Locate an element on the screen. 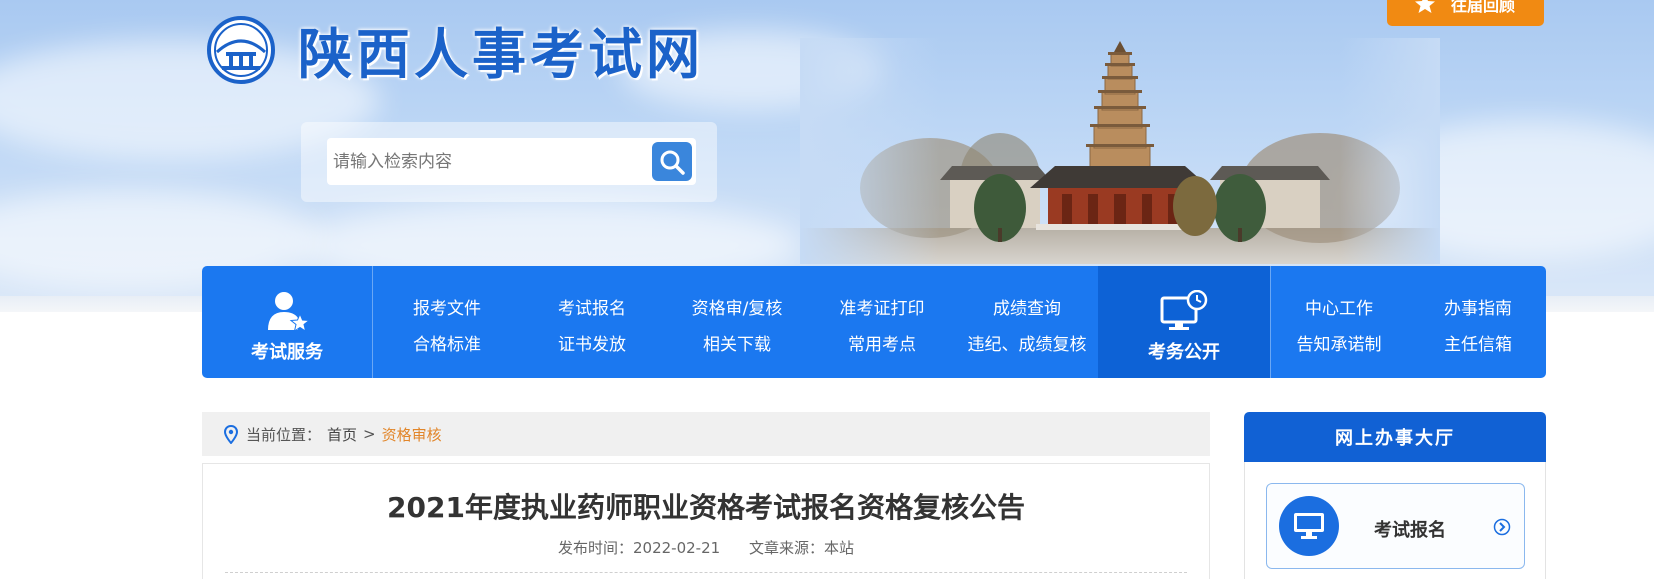 The height and width of the screenshot is (579, 1654). search-button is located at coordinates (672, 161).